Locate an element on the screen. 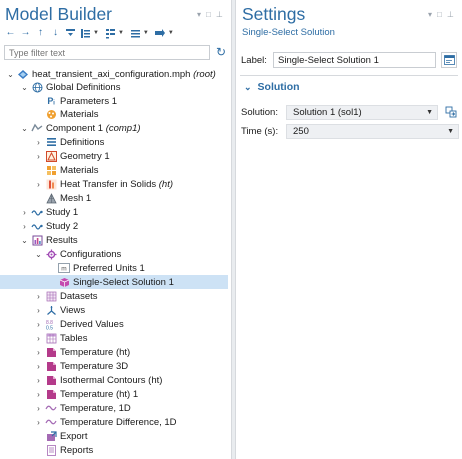 Image resolution: width=462 pixels, height=459 pixels. tree-label: Export is located at coordinates (74, 436).